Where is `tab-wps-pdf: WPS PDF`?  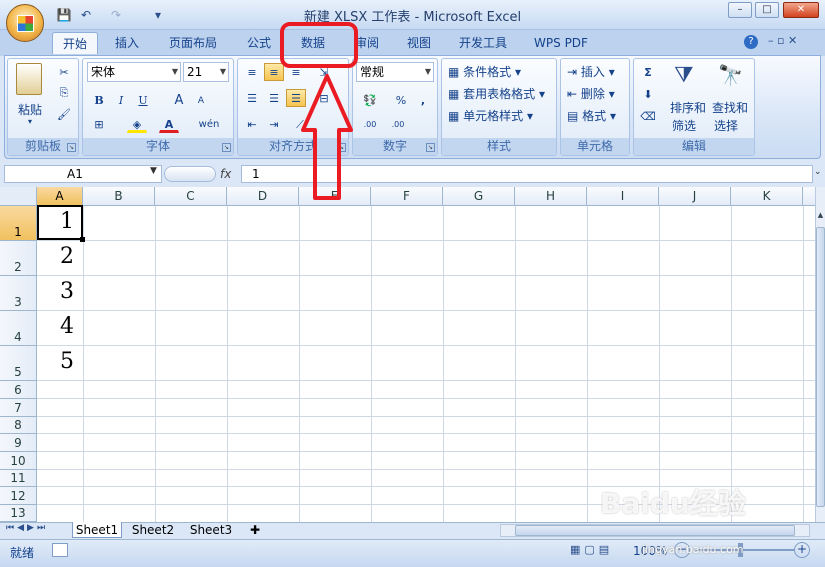
tab-wps-pdf: WPS PDF is located at coordinates (561, 43).